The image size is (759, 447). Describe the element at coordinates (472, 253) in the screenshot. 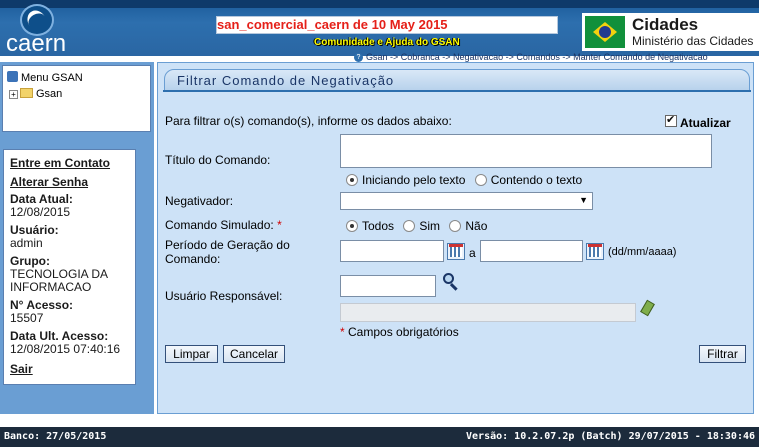

I see `period-separator: a` at that location.